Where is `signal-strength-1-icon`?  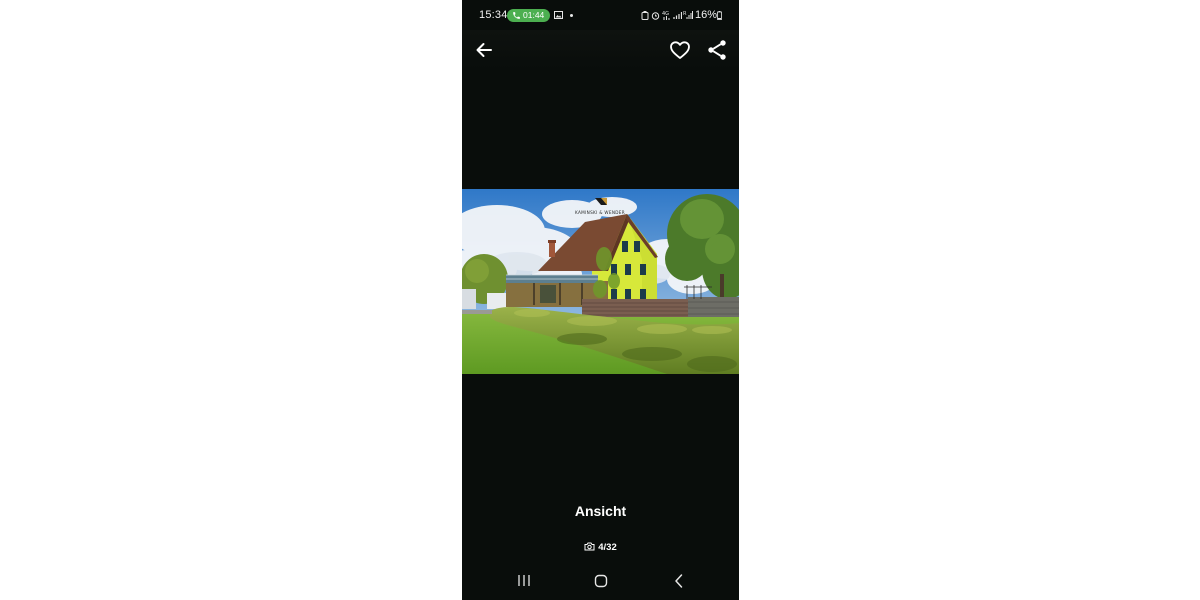 signal-strength-1-icon is located at coordinates (677, 15).